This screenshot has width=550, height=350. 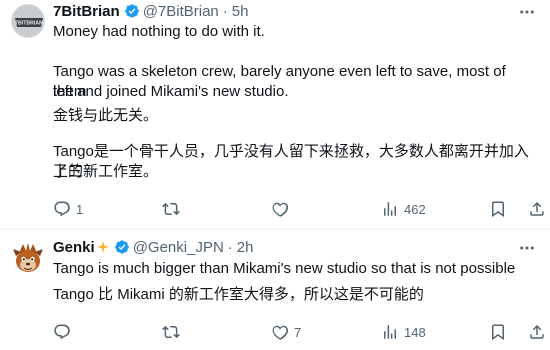 I want to click on reply-button, so click(x=62, y=332).